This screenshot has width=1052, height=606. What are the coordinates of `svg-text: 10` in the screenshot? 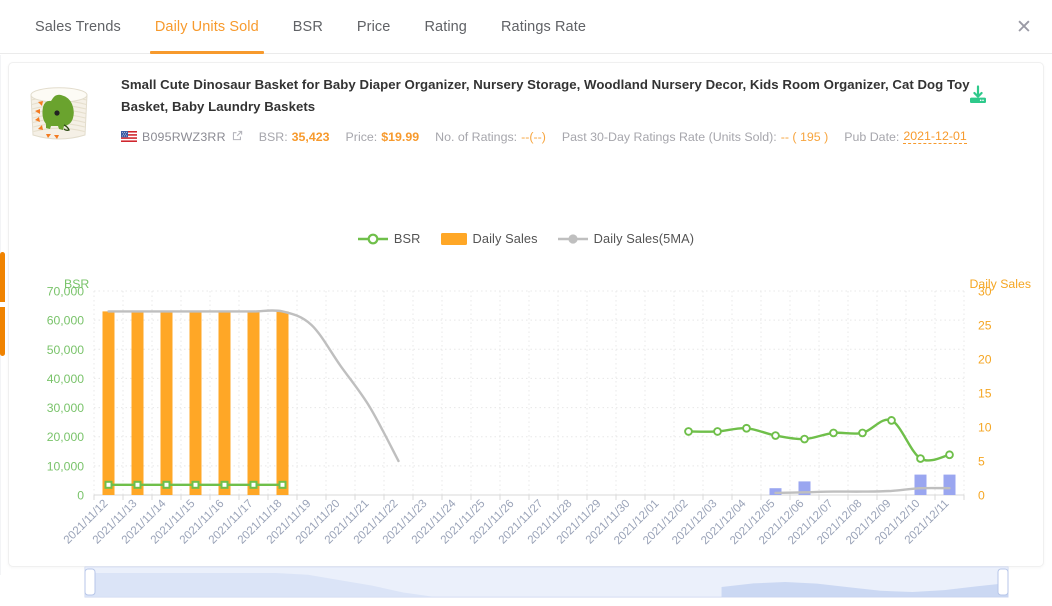 It's located at (985, 428).